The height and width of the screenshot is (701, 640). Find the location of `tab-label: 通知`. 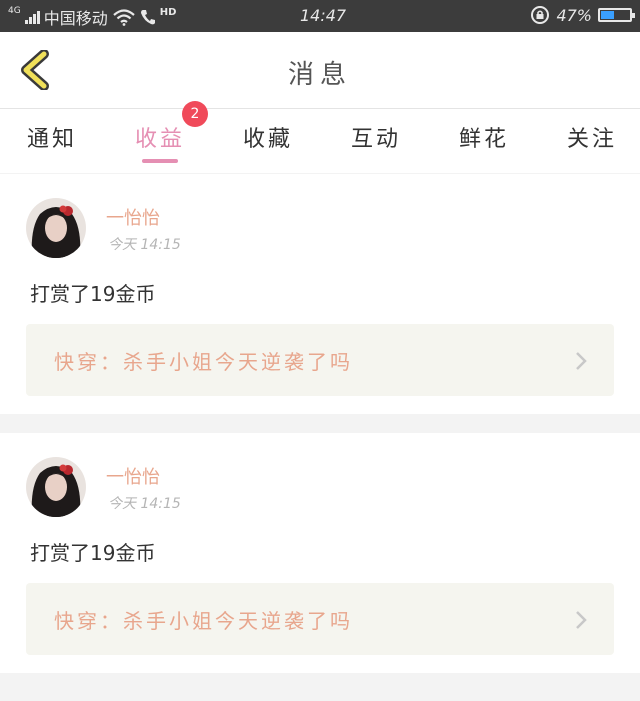

tab-label: 通知 is located at coordinates (51, 139).